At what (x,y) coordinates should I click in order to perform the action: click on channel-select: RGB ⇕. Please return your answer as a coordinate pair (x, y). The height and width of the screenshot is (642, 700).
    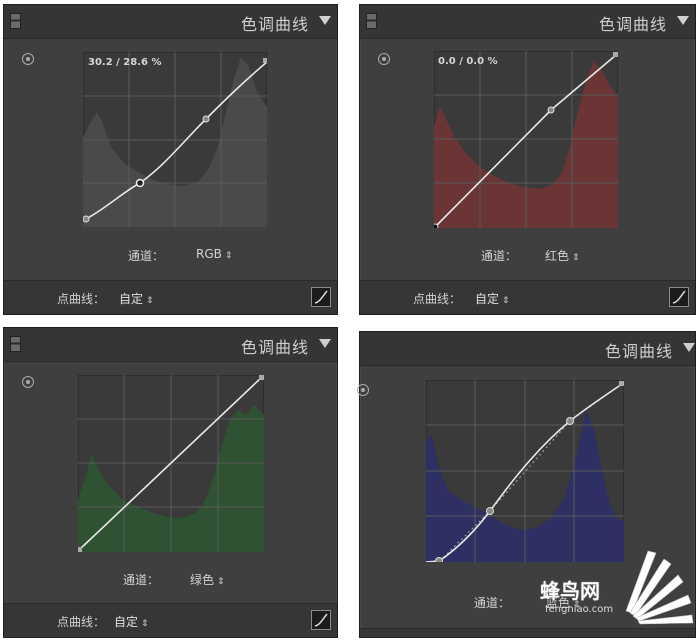
    Looking at the image, I should click on (214, 254).